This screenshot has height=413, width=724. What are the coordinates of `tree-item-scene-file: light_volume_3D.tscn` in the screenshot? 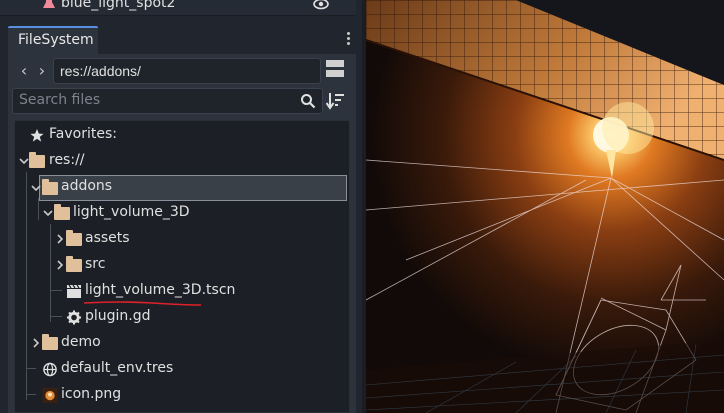 It's located at (183, 292).